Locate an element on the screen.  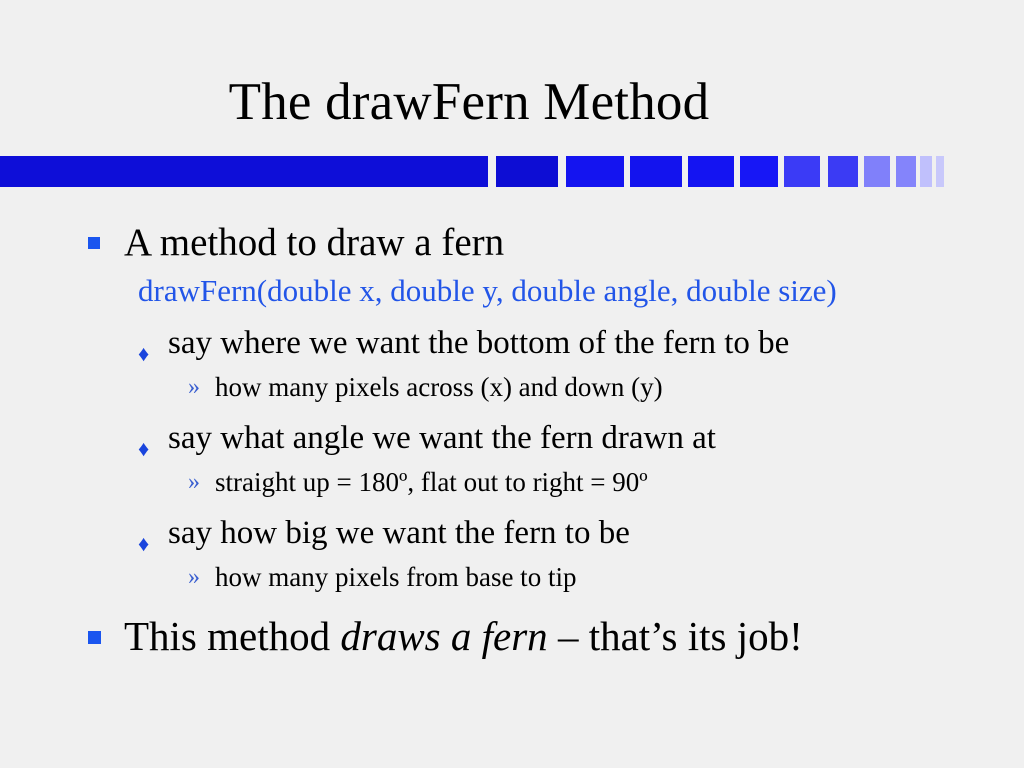
bullet-text: how many pixels from base to tip is located at coordinates (396, 577).